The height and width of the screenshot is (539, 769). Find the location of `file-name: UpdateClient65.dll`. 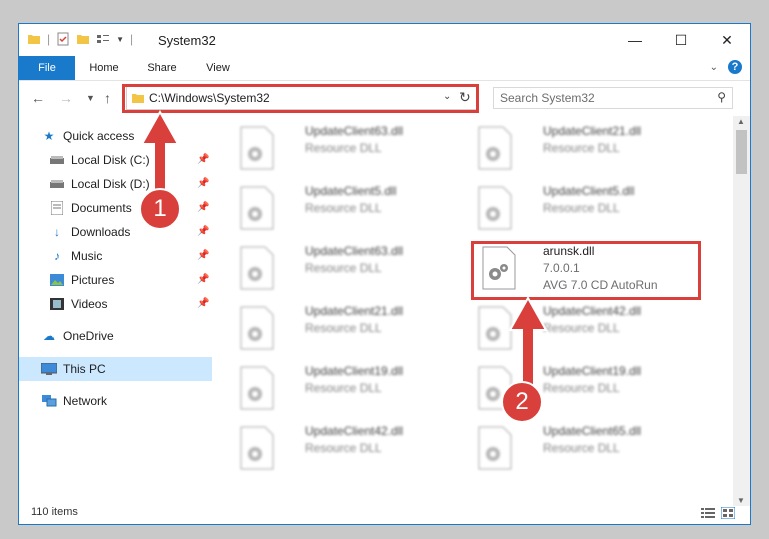

file-name: UpdateClient65.dll is located at coordinates (592, 431).